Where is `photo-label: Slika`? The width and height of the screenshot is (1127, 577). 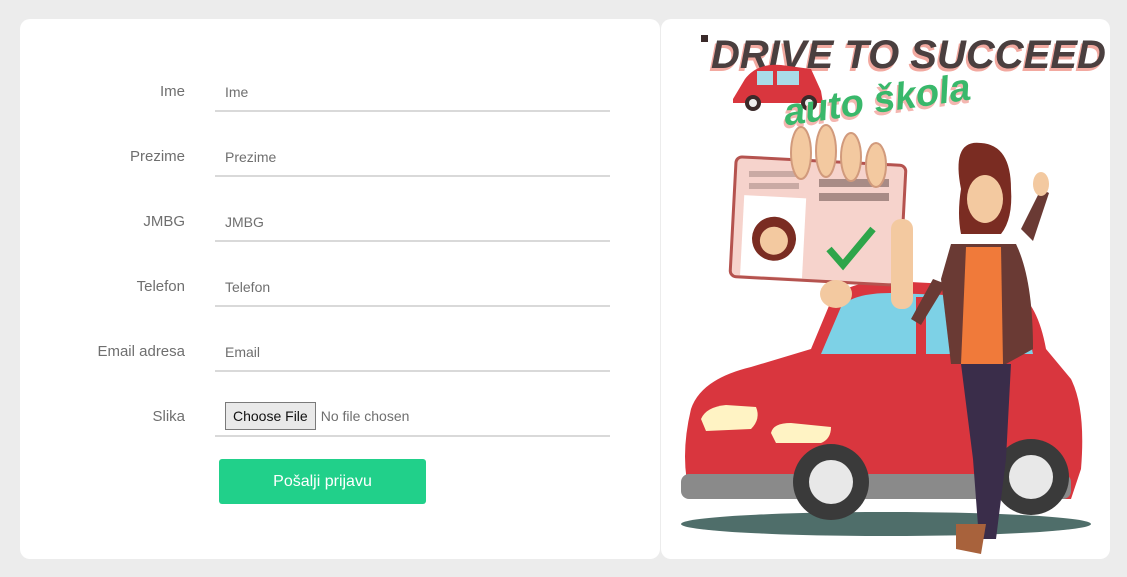 photo-label: Slika is located at coordinates (168, 416).